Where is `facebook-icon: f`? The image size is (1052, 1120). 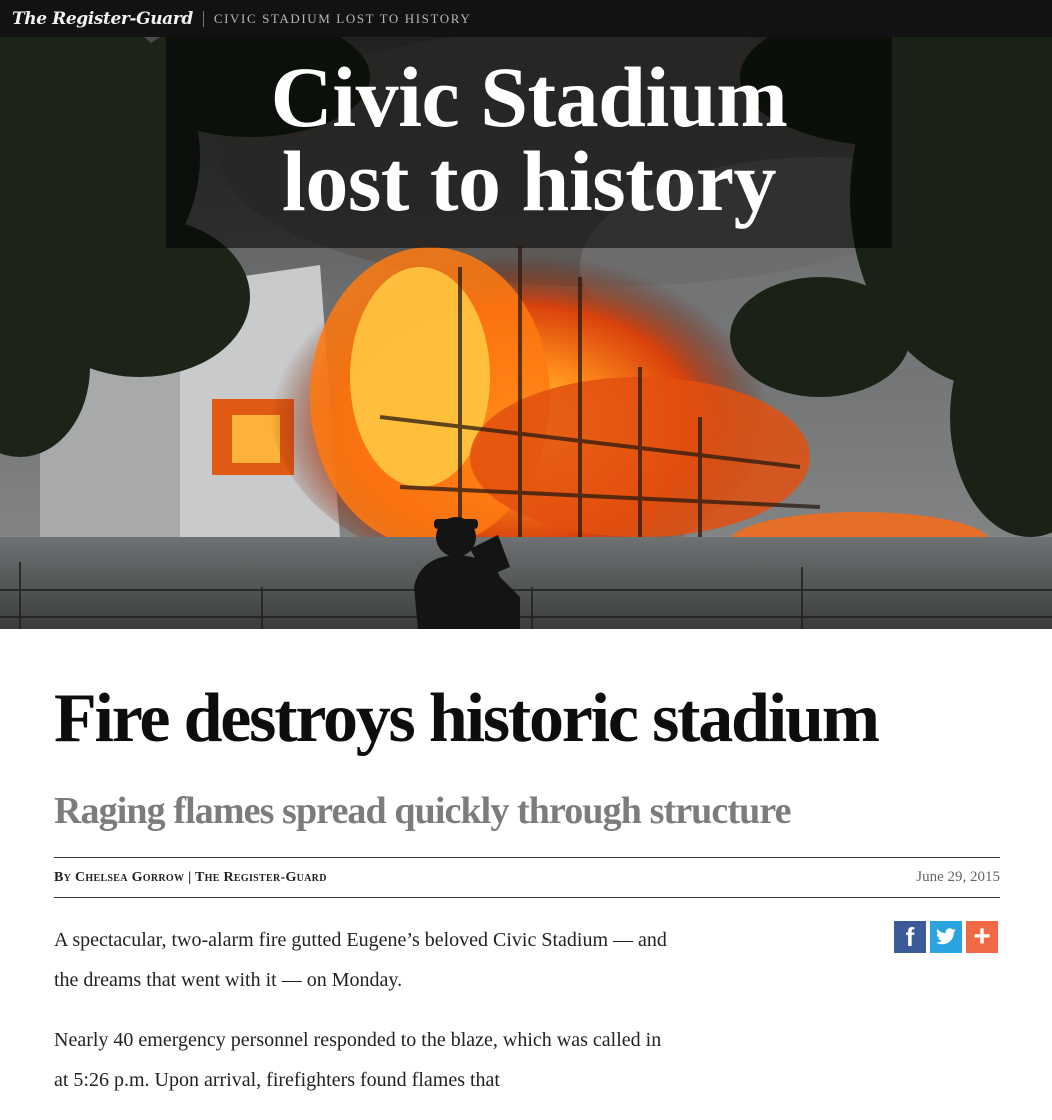 facebook-icon: f is located at coordinates (910, 936).